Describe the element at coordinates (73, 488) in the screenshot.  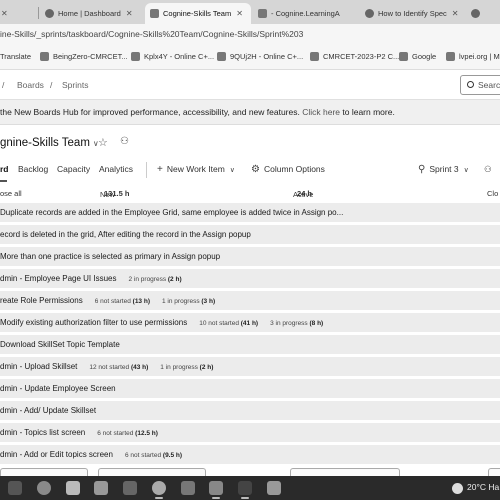
I see `file-explorer-icon` at that location.